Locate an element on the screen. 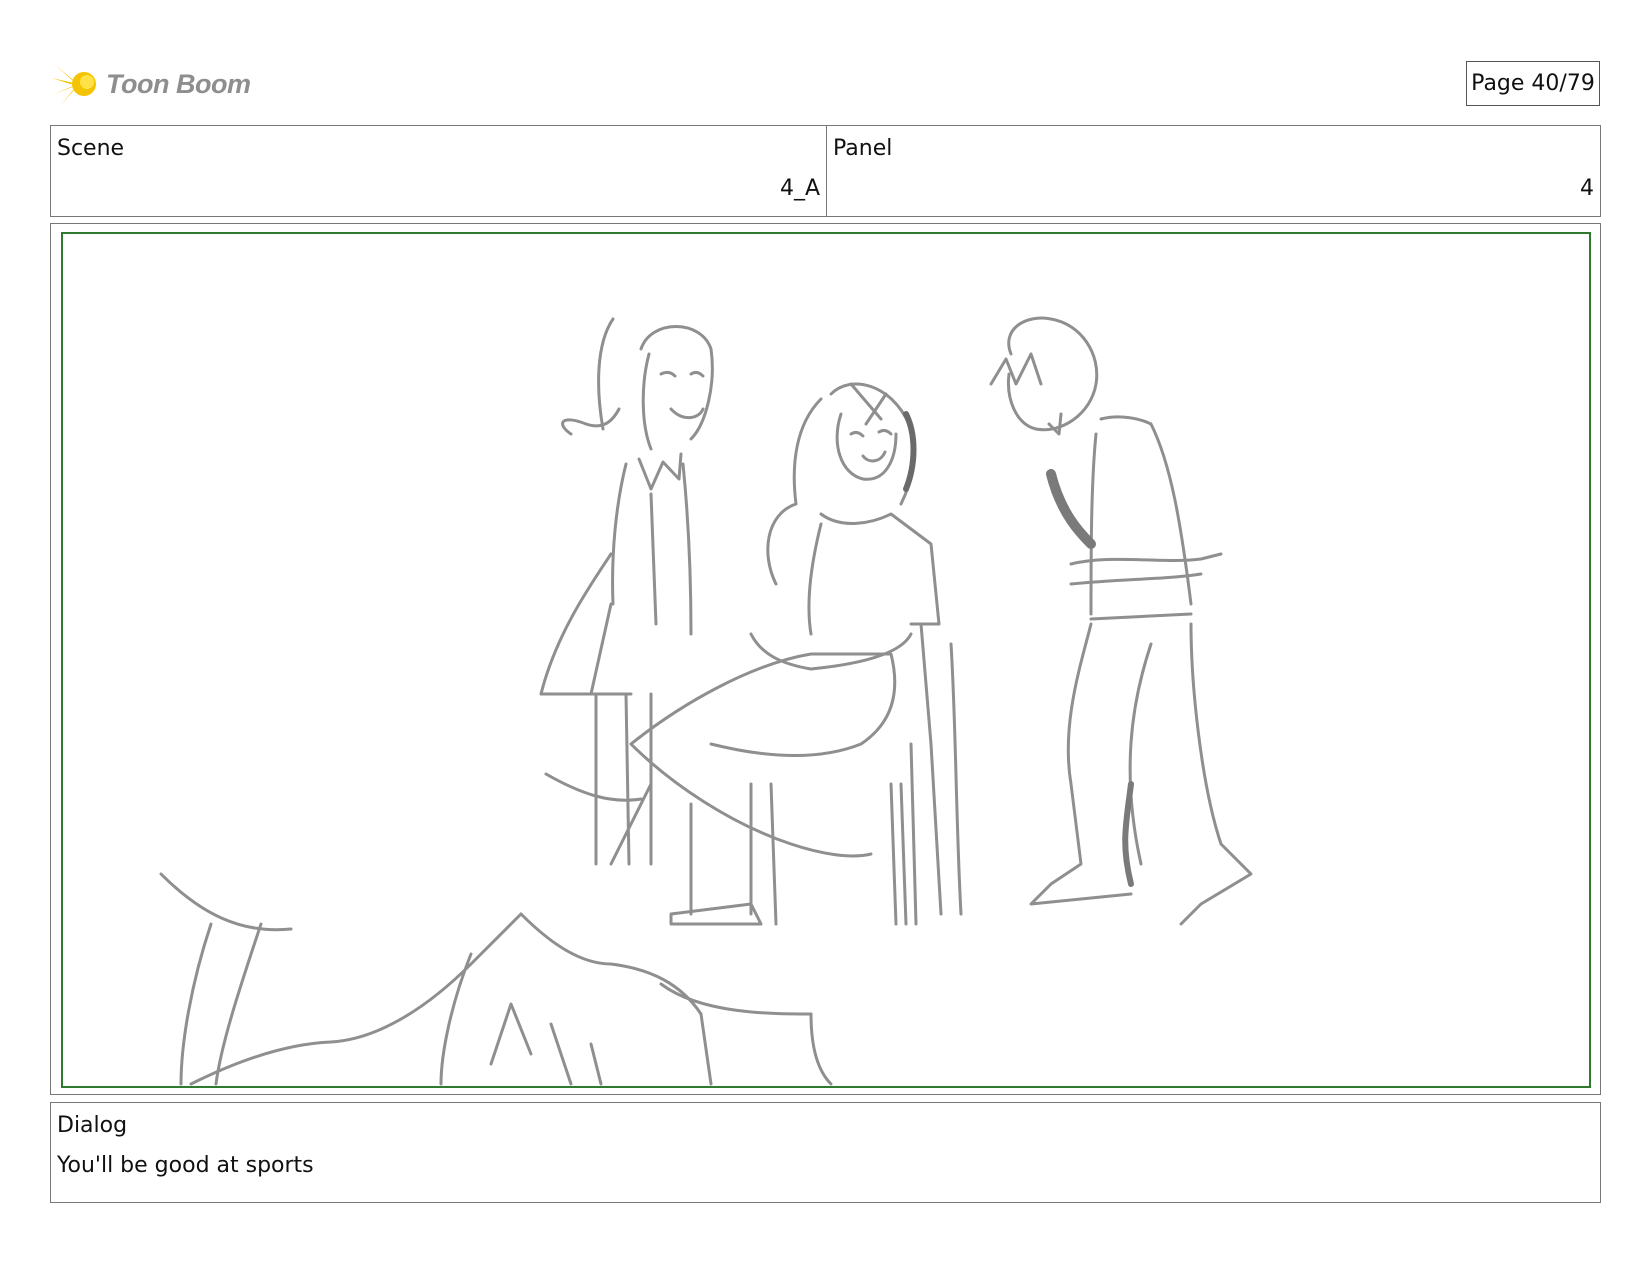  scene-panel-info: Scene 4_A Panel 4 is located at coordinates (825, 171).